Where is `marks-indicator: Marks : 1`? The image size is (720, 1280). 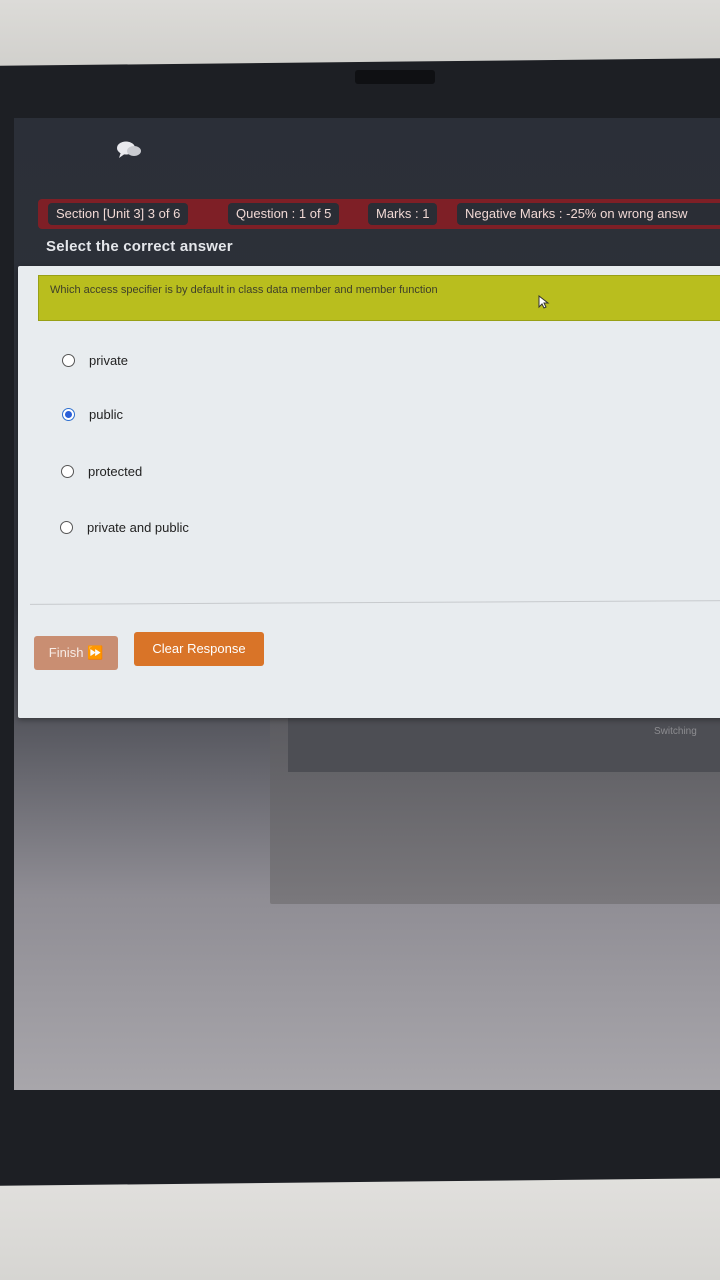
marks-indicator: Marks : 1 is located at coordinates (403, 214).